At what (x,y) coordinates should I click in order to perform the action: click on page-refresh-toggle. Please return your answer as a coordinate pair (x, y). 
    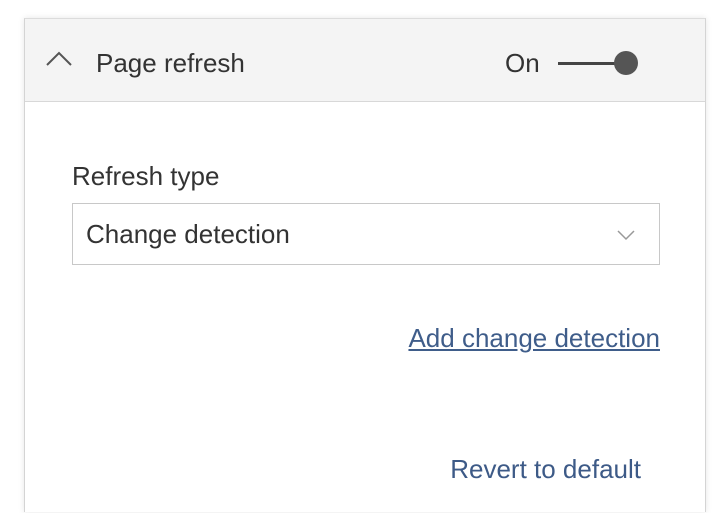
    Looking at the image, I should click on (598, 63).